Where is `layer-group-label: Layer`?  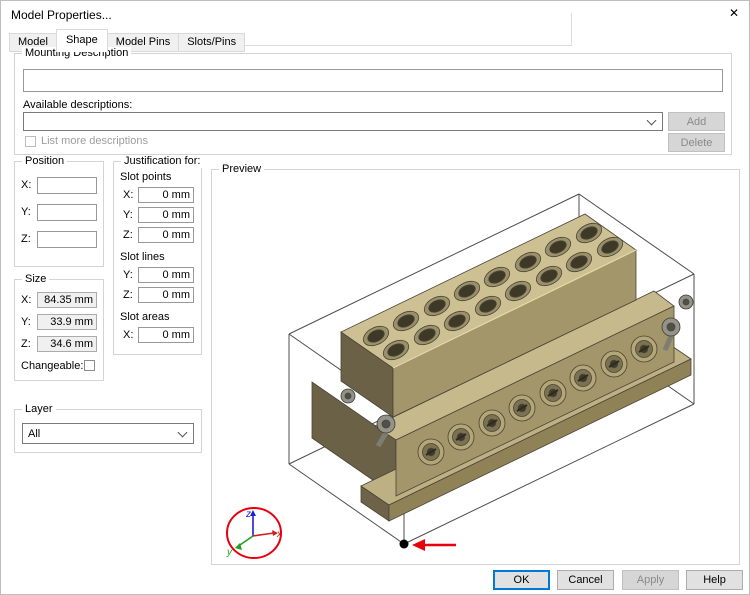
layer-group-label: Layer is located at coordinates (39, 409).